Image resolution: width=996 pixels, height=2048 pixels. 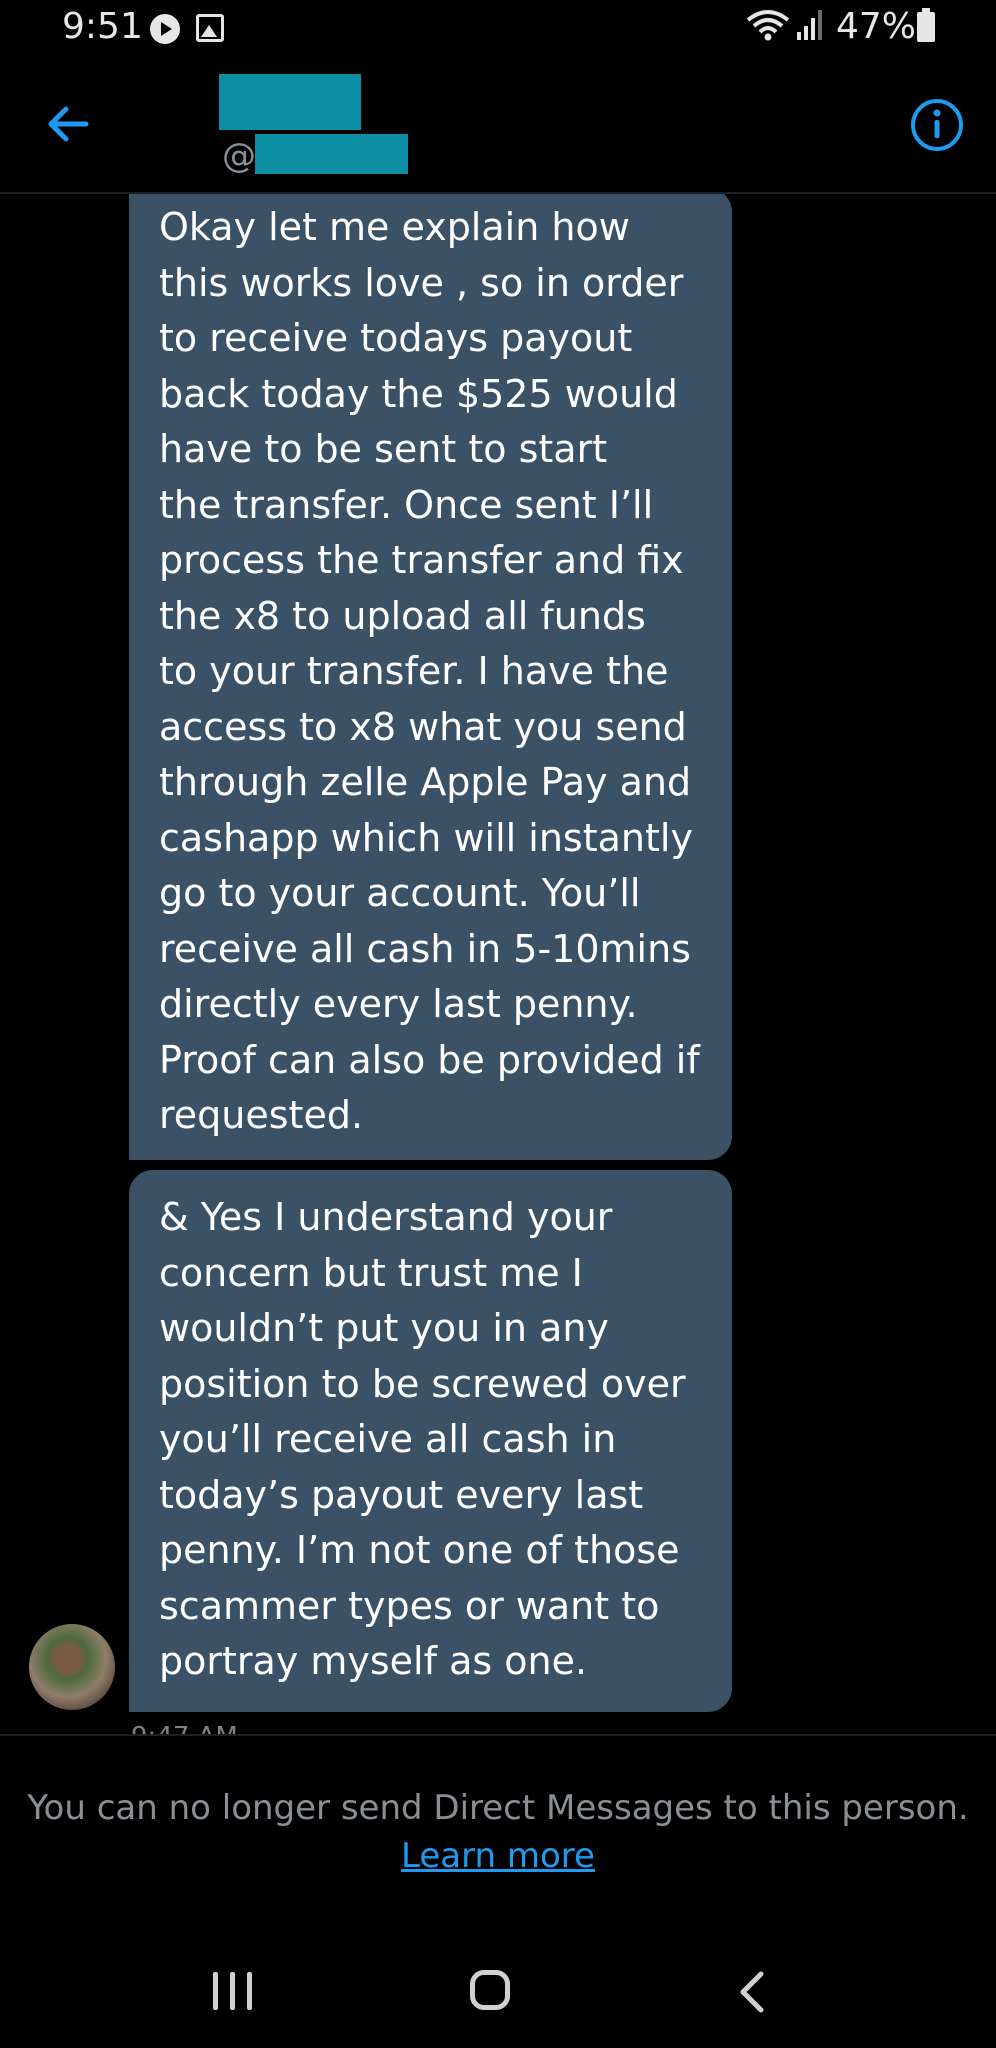 What do you see at coordinates (752, 1992) in the screenshot?
I see `nav-back-icon` at bounding box center [752, 1992].